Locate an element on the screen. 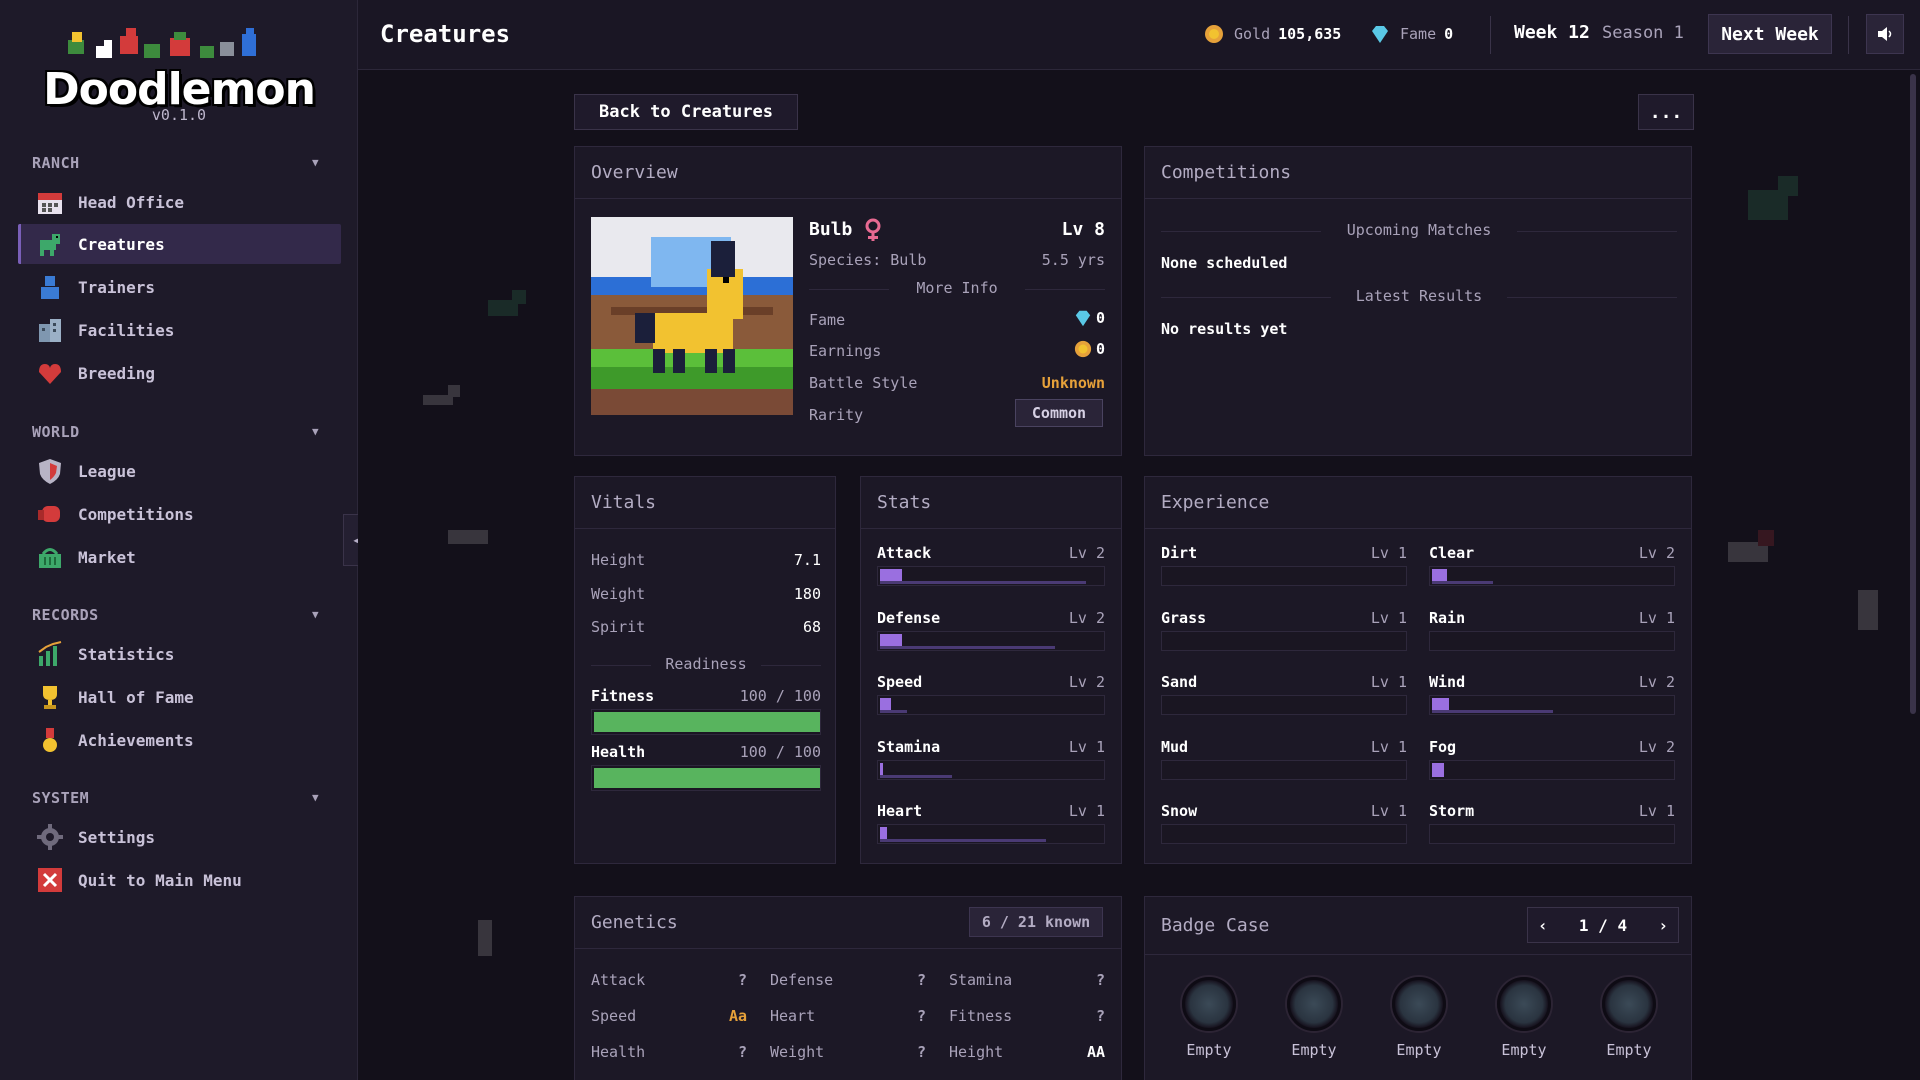 This screenshot has height=1080, width=1920. fame-counter: Fame 0 is located at coordinates (1411, 34).